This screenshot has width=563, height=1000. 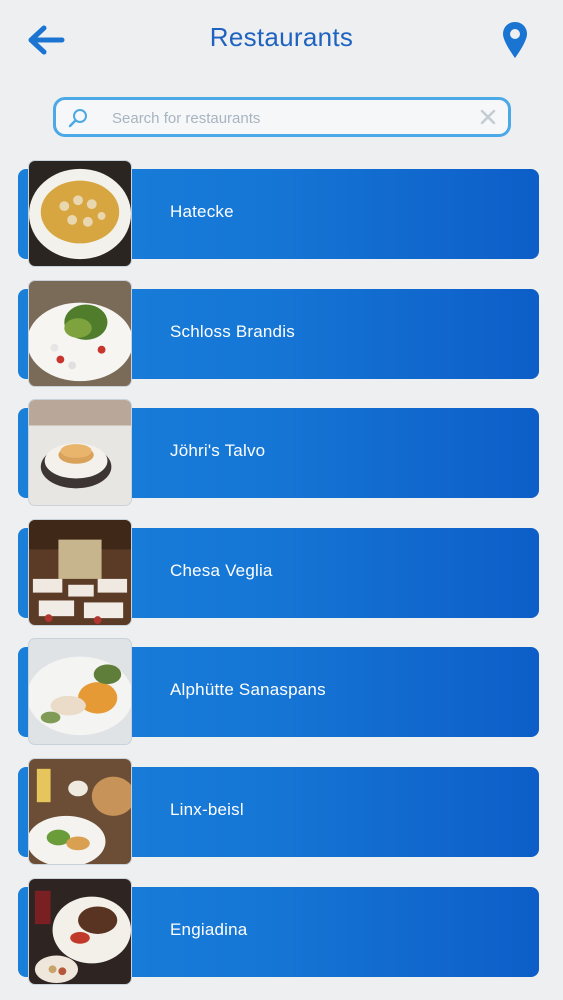 I want to click on search-input, so click(x=287, y=118).